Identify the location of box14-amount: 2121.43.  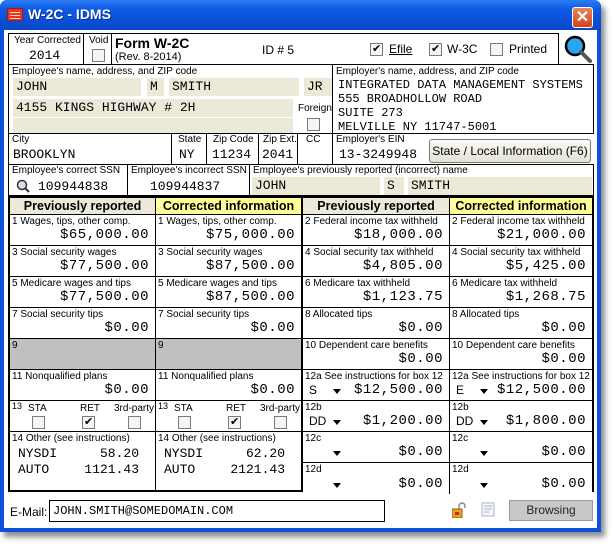
(257, 469).